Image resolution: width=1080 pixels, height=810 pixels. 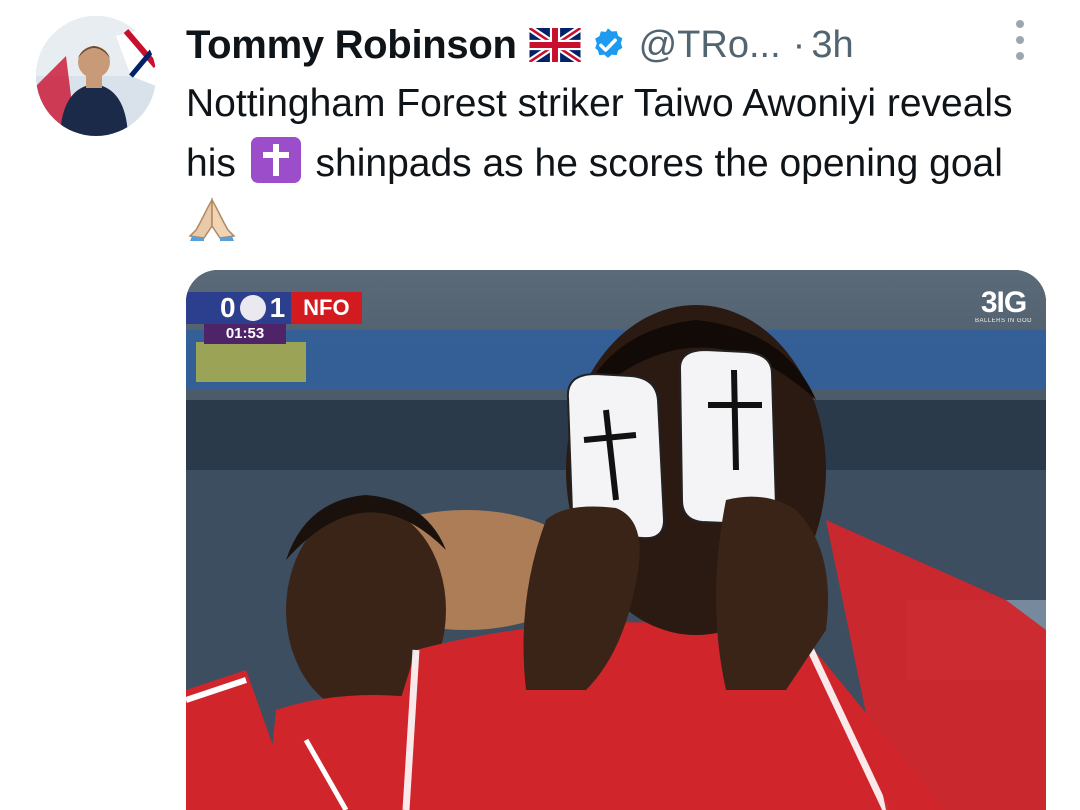 I want to click on folded-hands-emoji-icon, so click(x=212, y=219).